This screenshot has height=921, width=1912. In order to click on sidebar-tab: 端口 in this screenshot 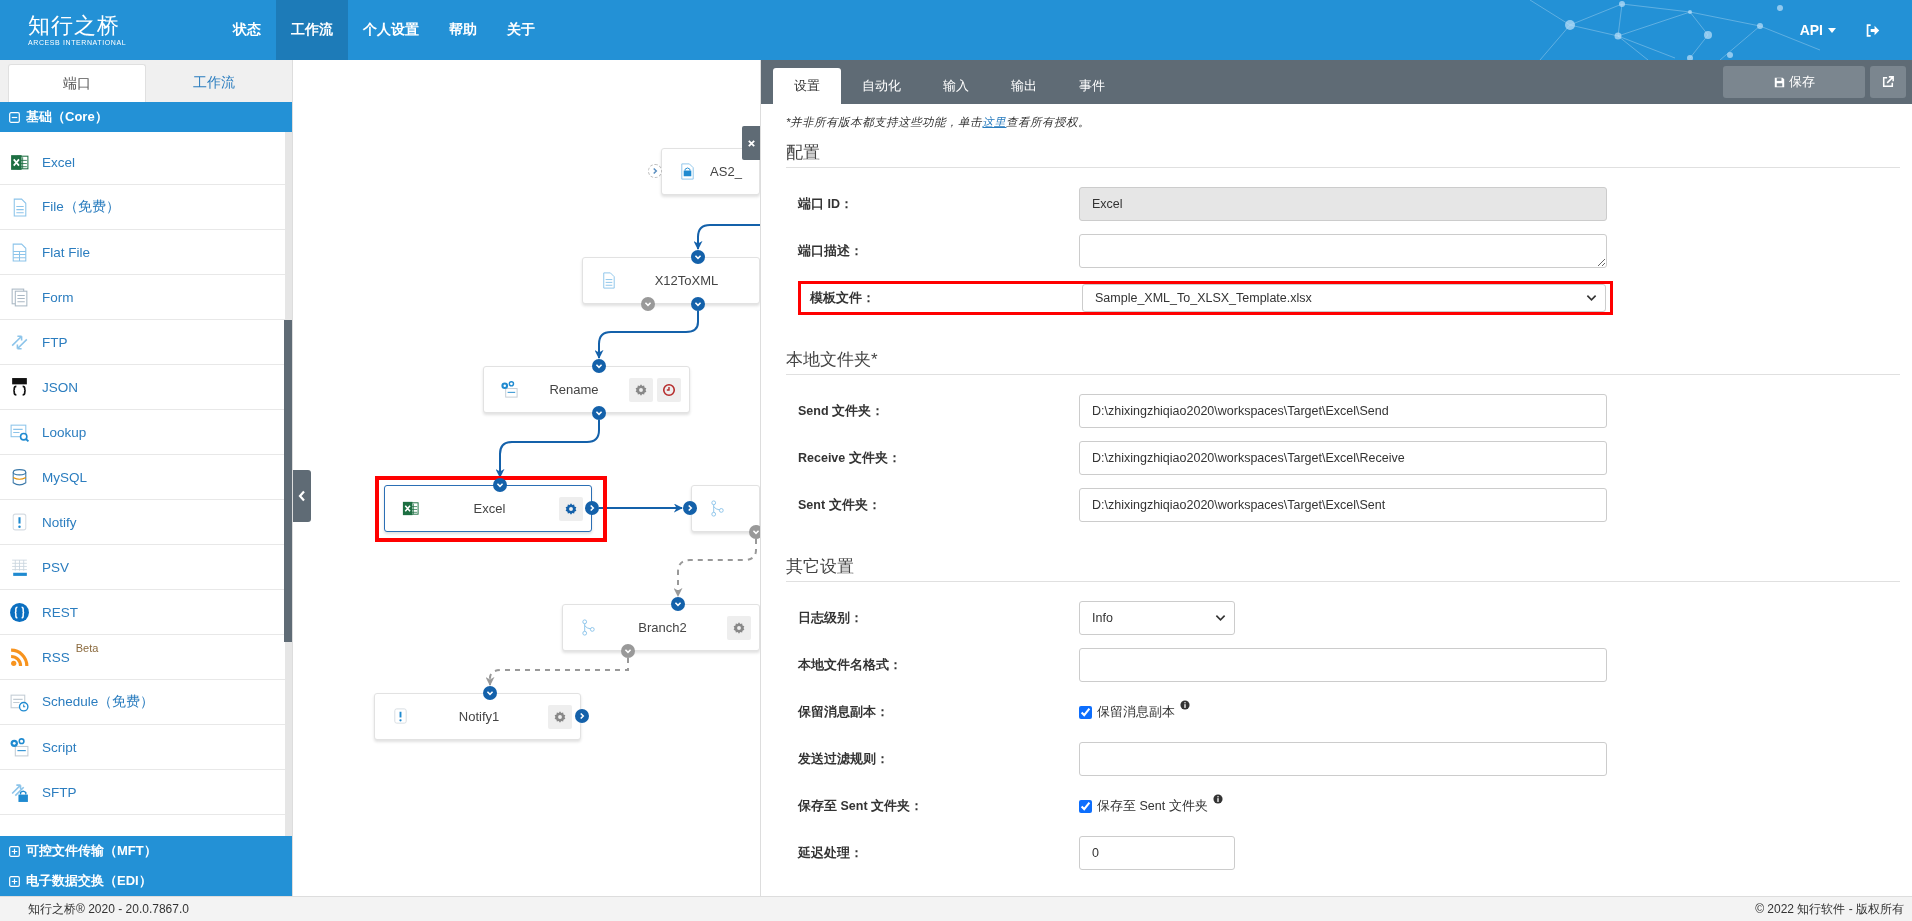, I will do `click(77, 83)`.